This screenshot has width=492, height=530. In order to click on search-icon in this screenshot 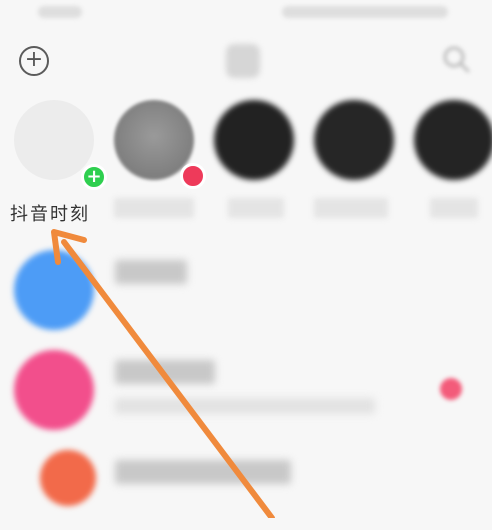, I will do `click(456, 59)`.